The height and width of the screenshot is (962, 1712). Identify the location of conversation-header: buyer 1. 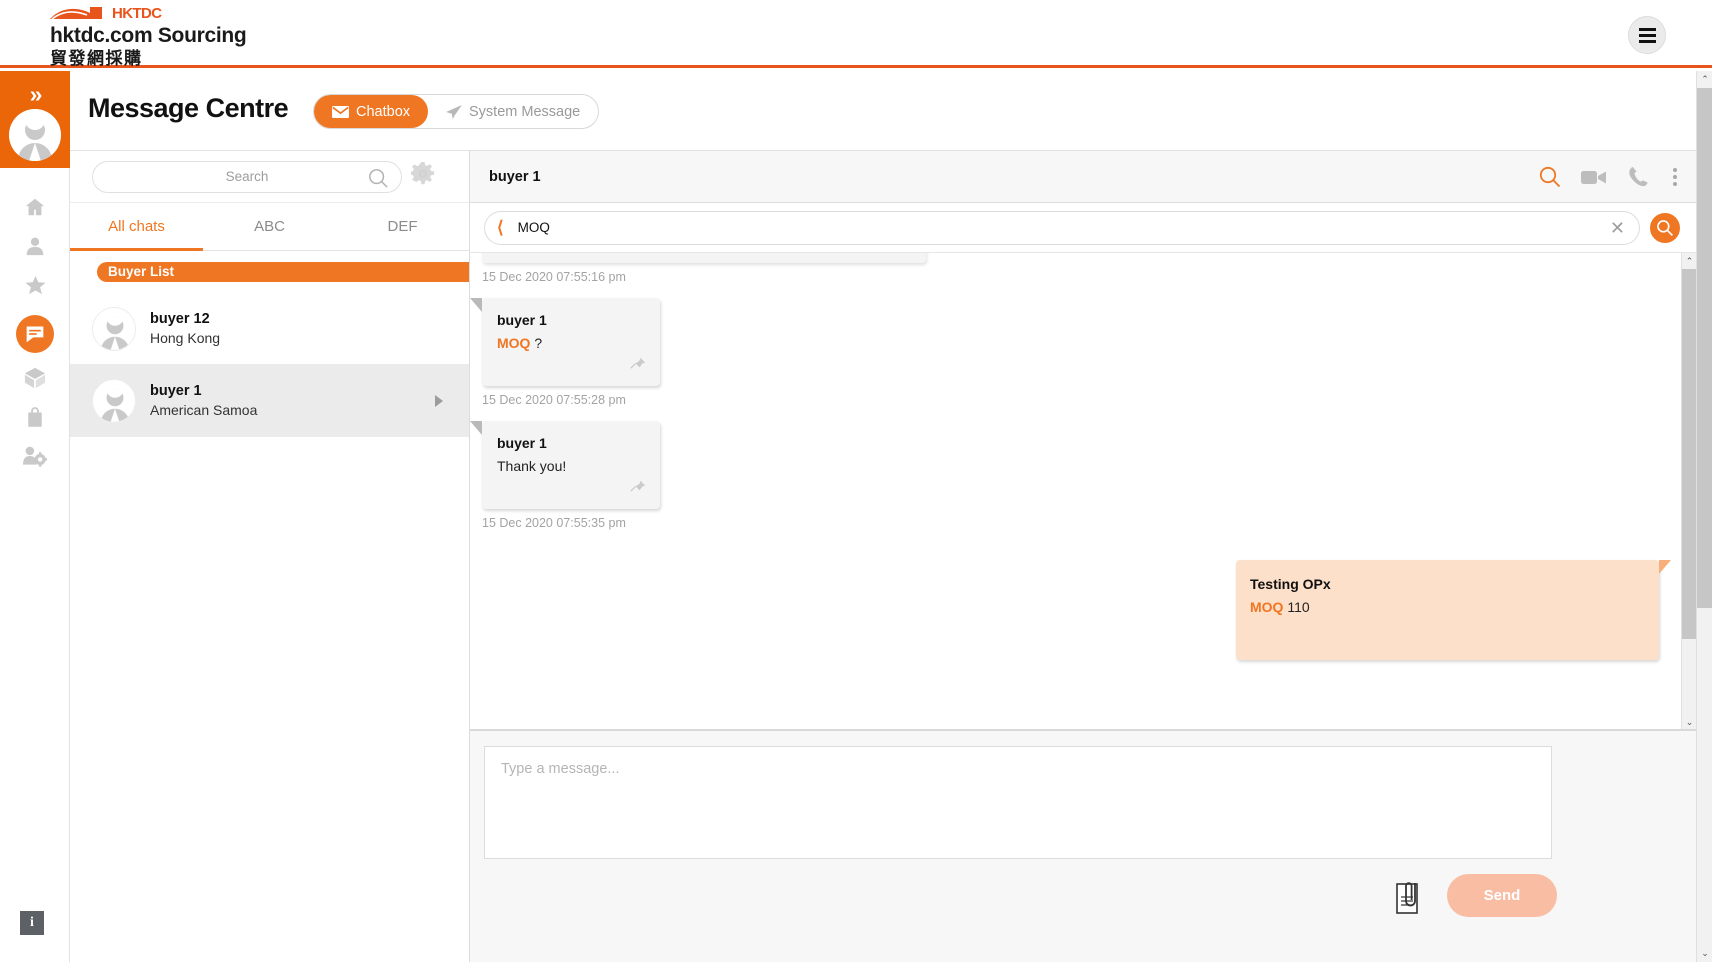
(1083, 177).